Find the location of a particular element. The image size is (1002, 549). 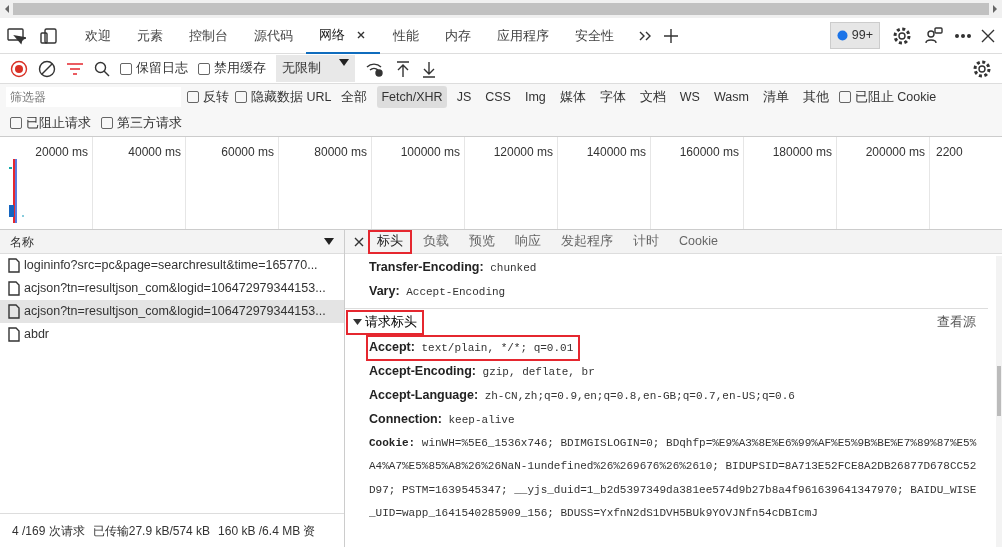

detail-tab: Cookie is located at coordinates (698, 241).